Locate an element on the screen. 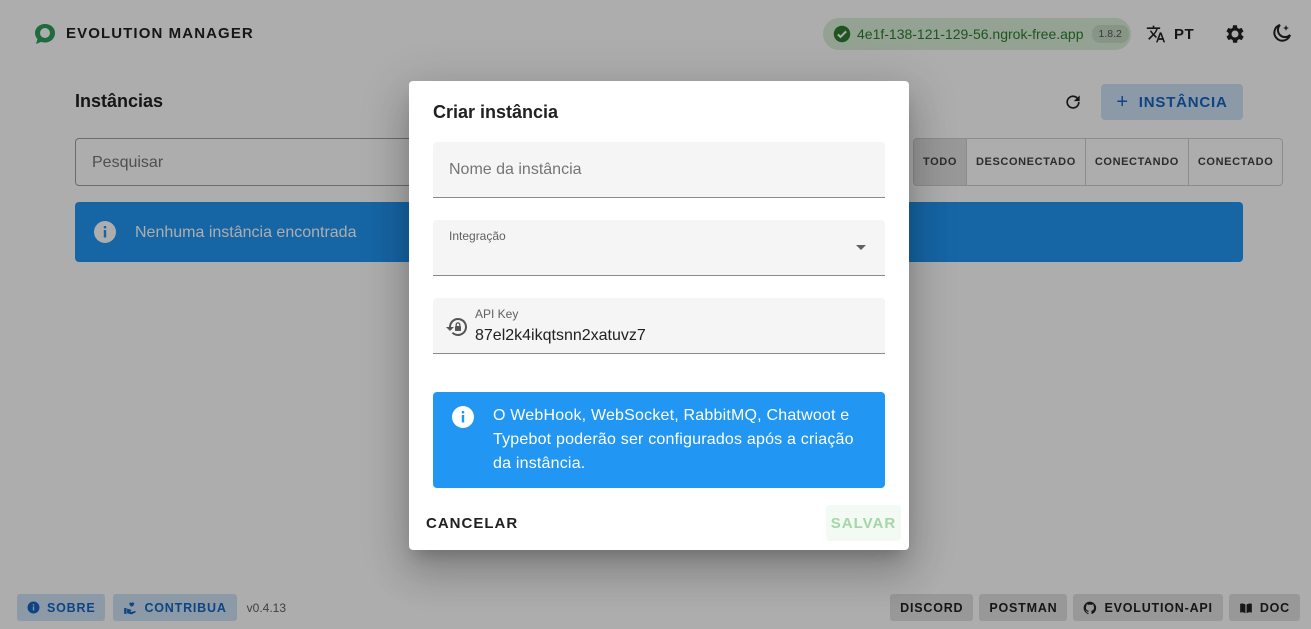 The height and width of the screenshot is (629, 1311). dialog-title: Criar instância is located at coordinates (496, 112).